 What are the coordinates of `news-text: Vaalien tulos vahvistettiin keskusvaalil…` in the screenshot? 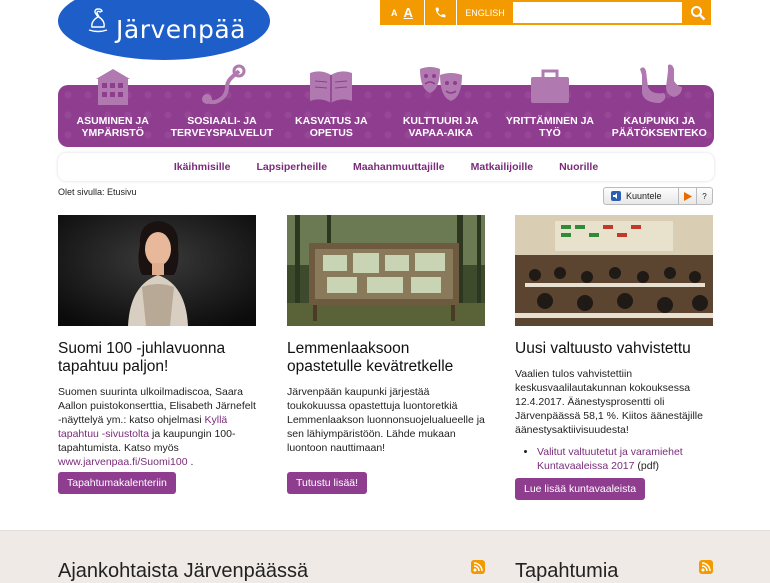 It's located at (609, 402).